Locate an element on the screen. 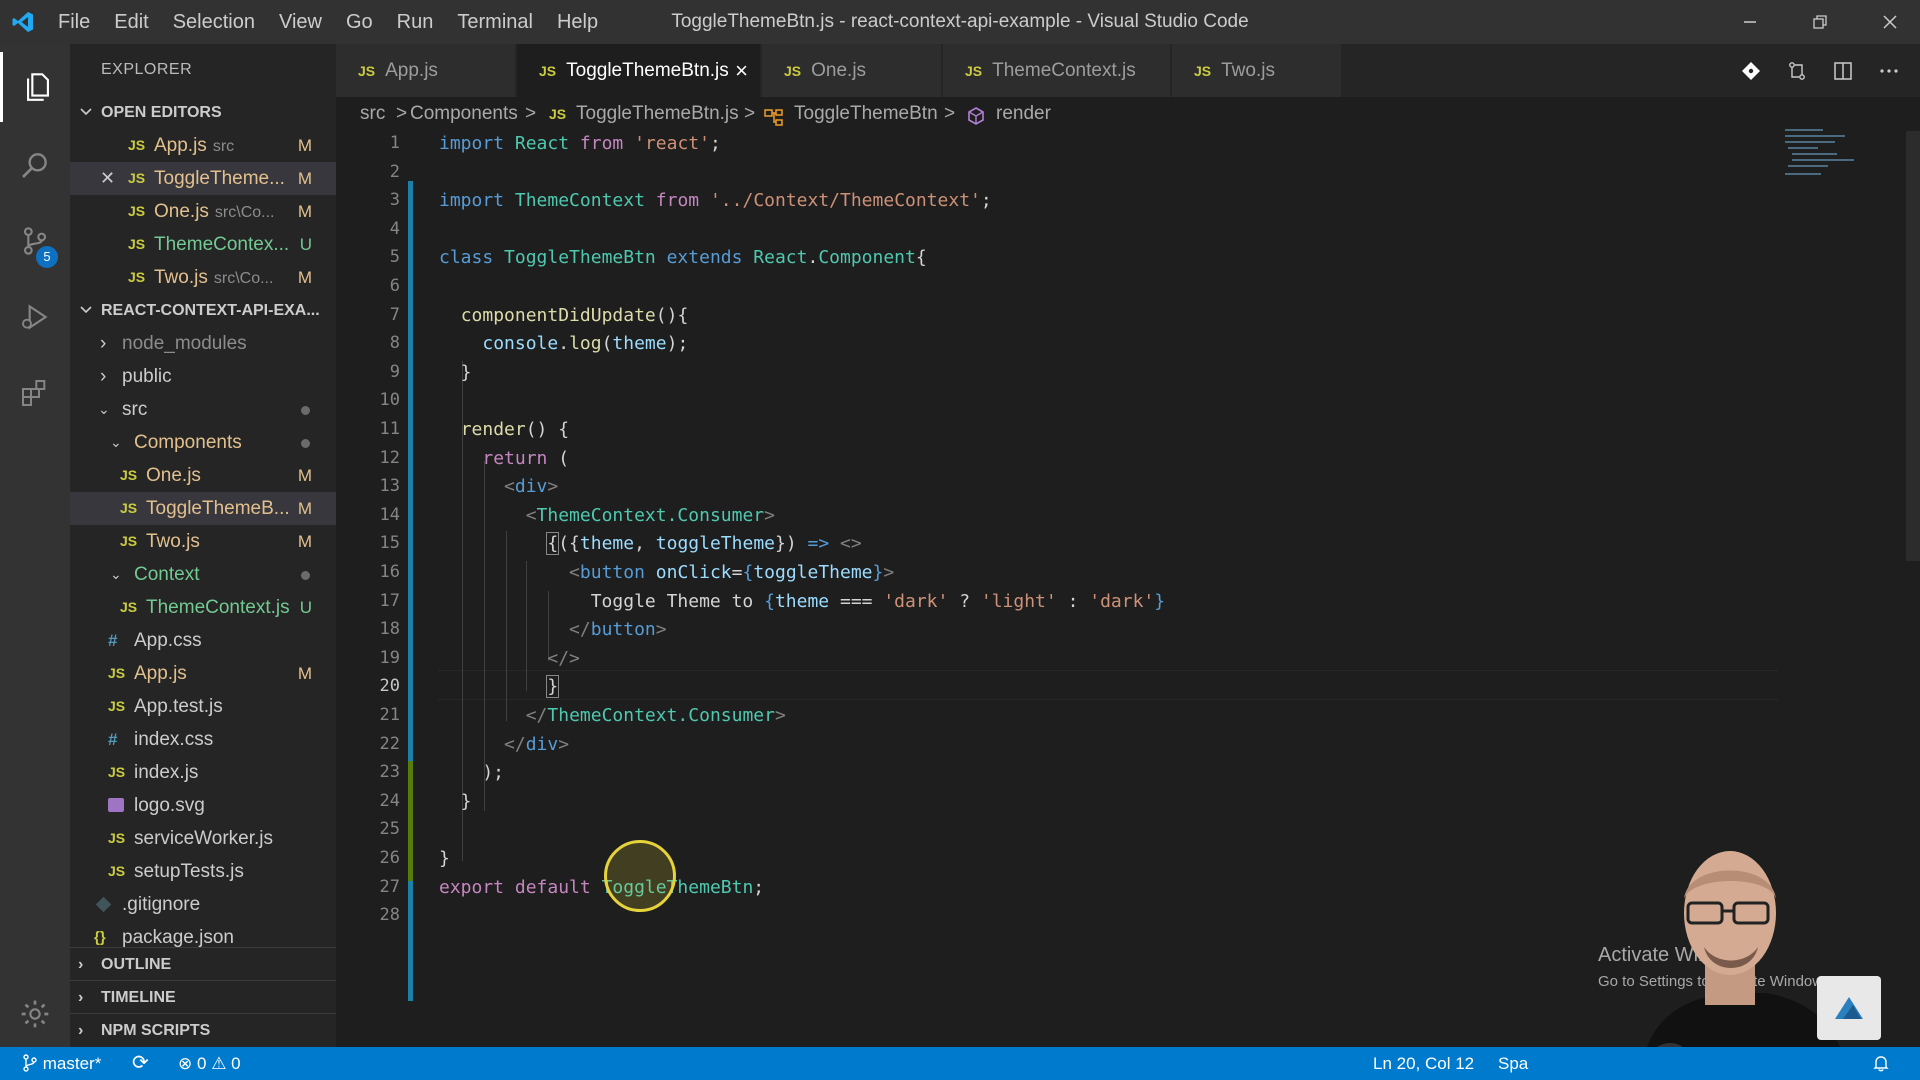  vertical-scrollbar is located at coordinates (1913, 346).